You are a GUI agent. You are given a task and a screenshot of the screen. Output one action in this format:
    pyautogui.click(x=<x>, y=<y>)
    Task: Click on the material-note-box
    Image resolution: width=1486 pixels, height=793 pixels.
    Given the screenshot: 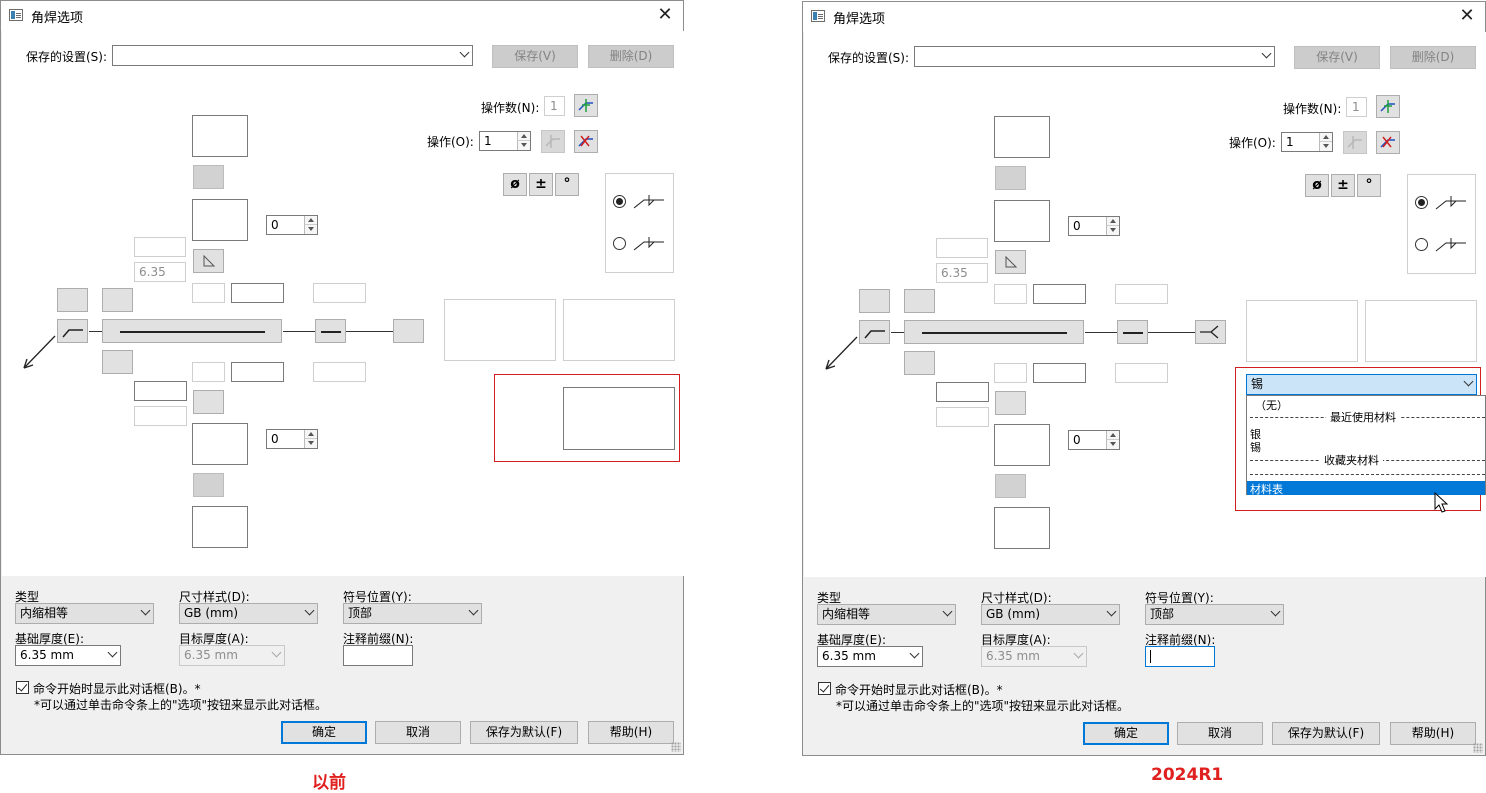 What is the action you would take?
    pyautogui.click(x=619, y=418)
    